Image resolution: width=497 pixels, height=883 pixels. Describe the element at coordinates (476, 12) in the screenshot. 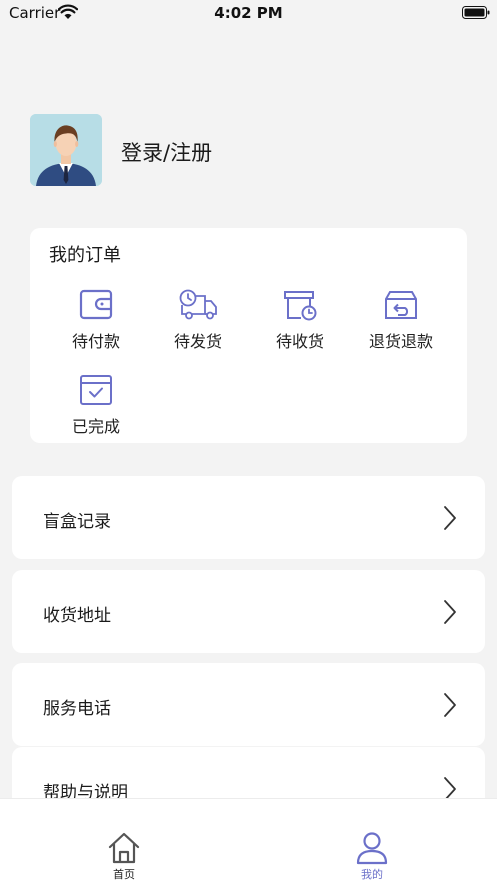

I see `battery-icon` at that location.